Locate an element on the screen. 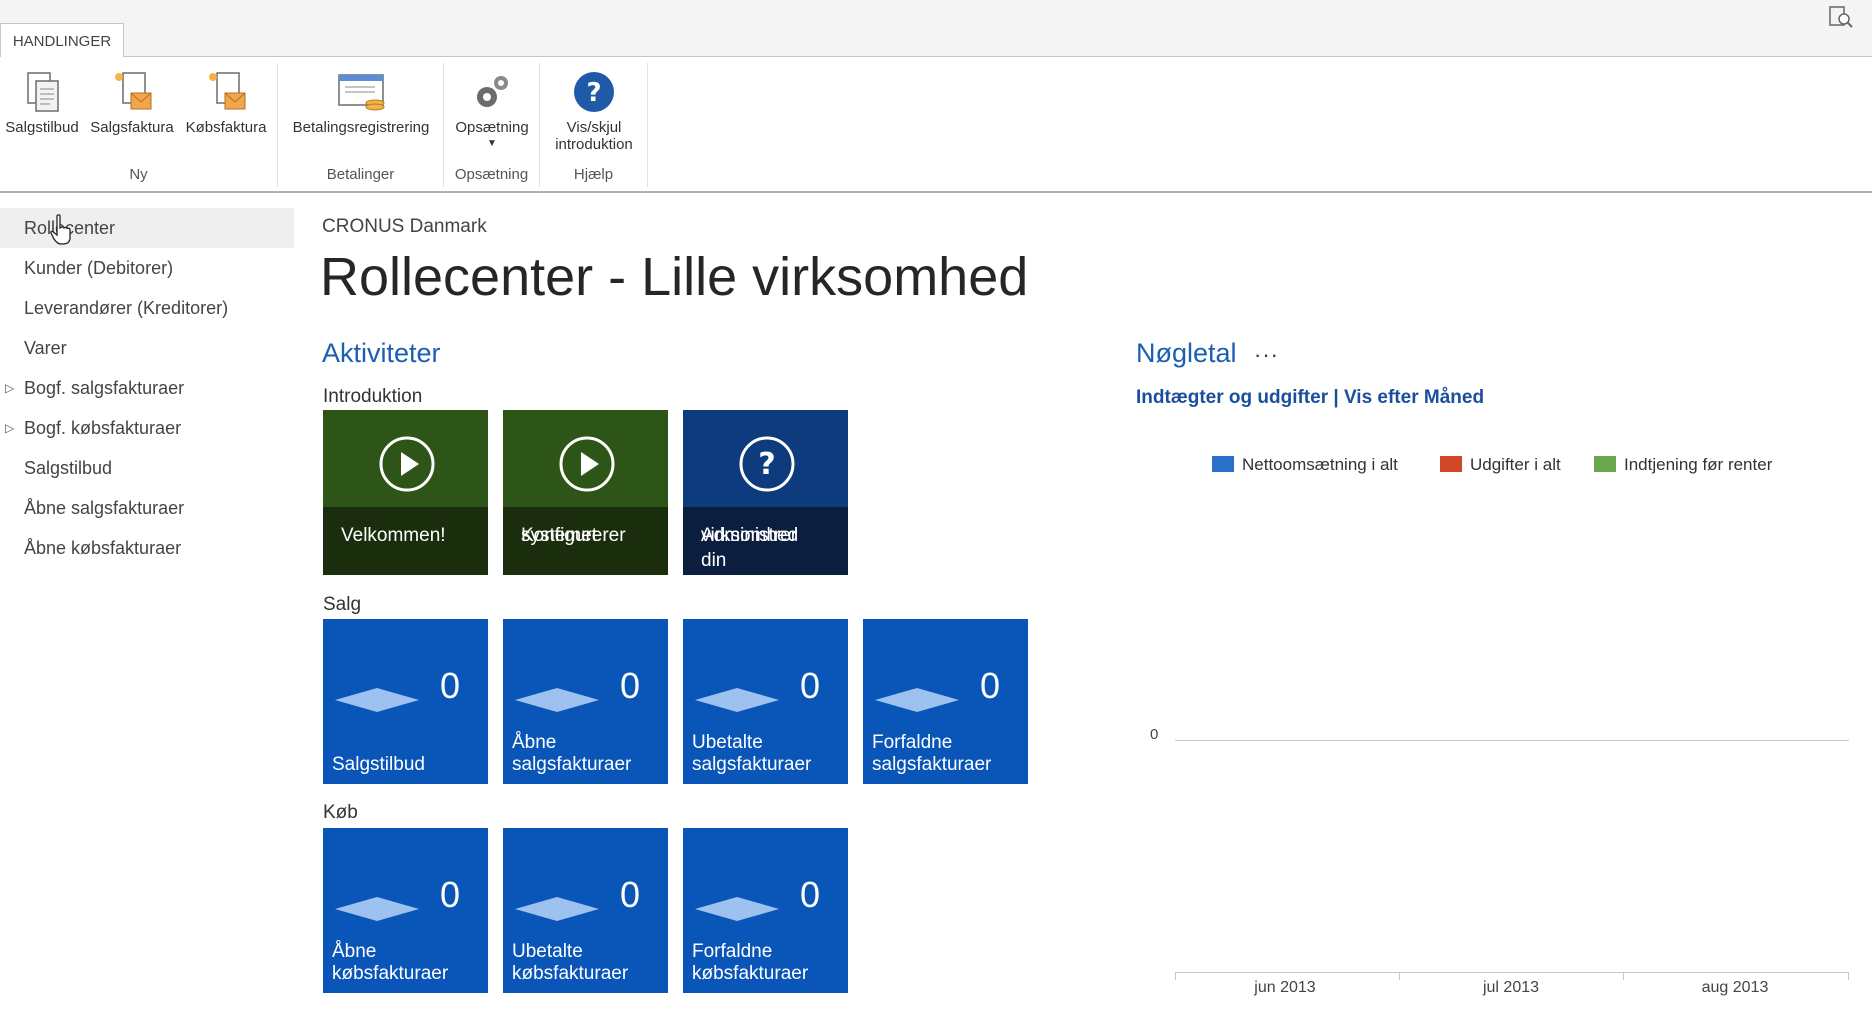  betalingsregistrering-button: Betalingsregistrering is located at coordinates (361, 102).